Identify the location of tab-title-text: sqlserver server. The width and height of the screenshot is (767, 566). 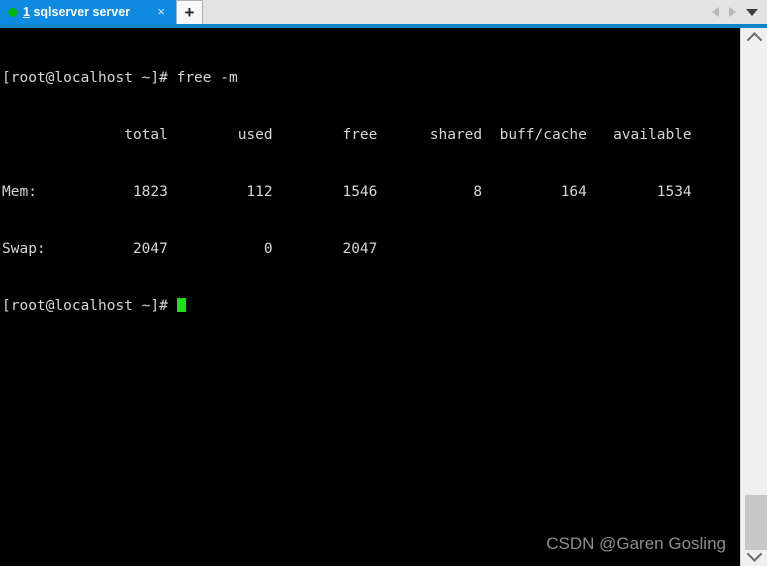
(82, 12).